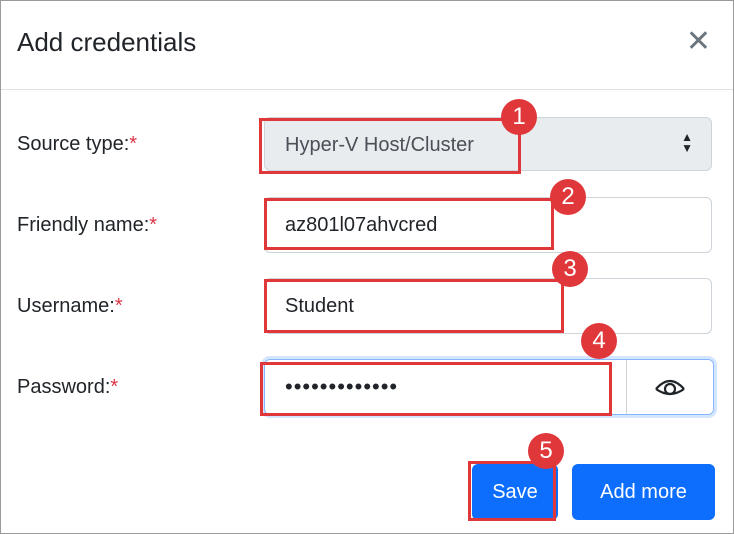  I want to click on callout-badge-1: 1, so click(519, 117).